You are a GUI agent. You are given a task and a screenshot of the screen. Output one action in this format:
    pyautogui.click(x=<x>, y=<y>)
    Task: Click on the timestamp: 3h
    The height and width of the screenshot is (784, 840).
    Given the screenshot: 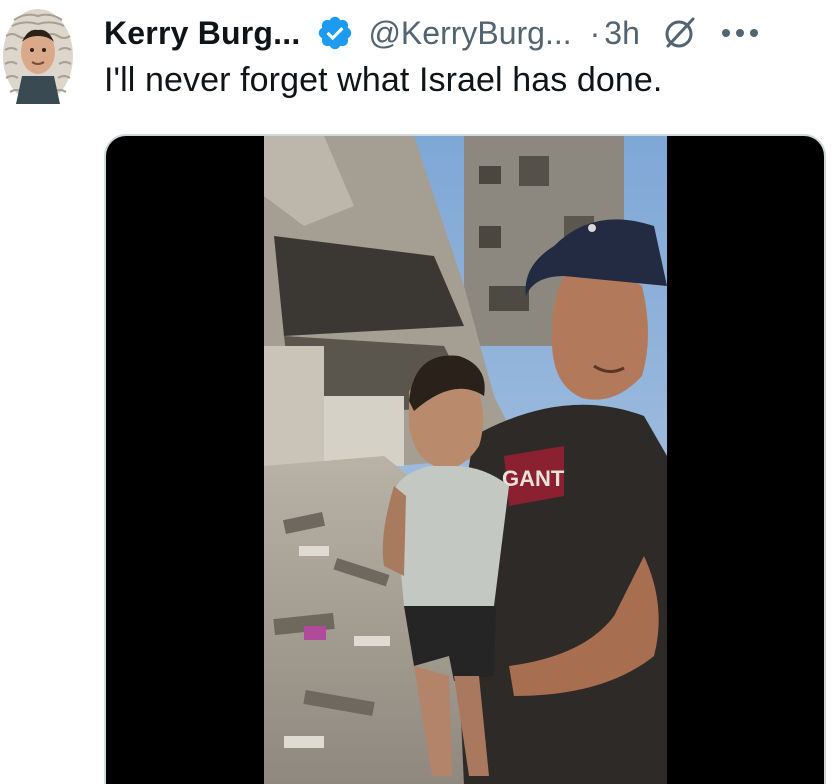 What is the action you would take?
    pyautogui.click(x=622, y=33)
    